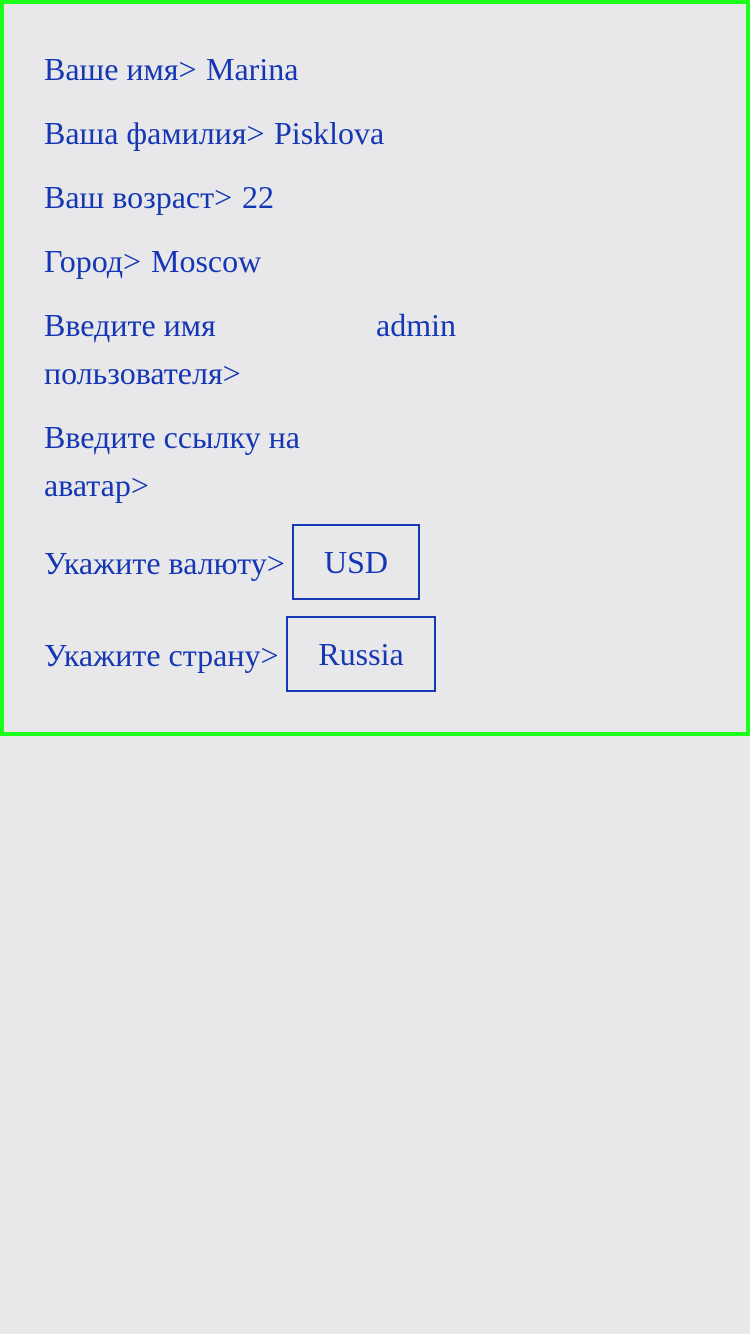  What do you see at coordinates (172, 461) in the screenshot?
I see `avatar-label: Введите ссылку на аватар>` at bounding box center [172, 461].